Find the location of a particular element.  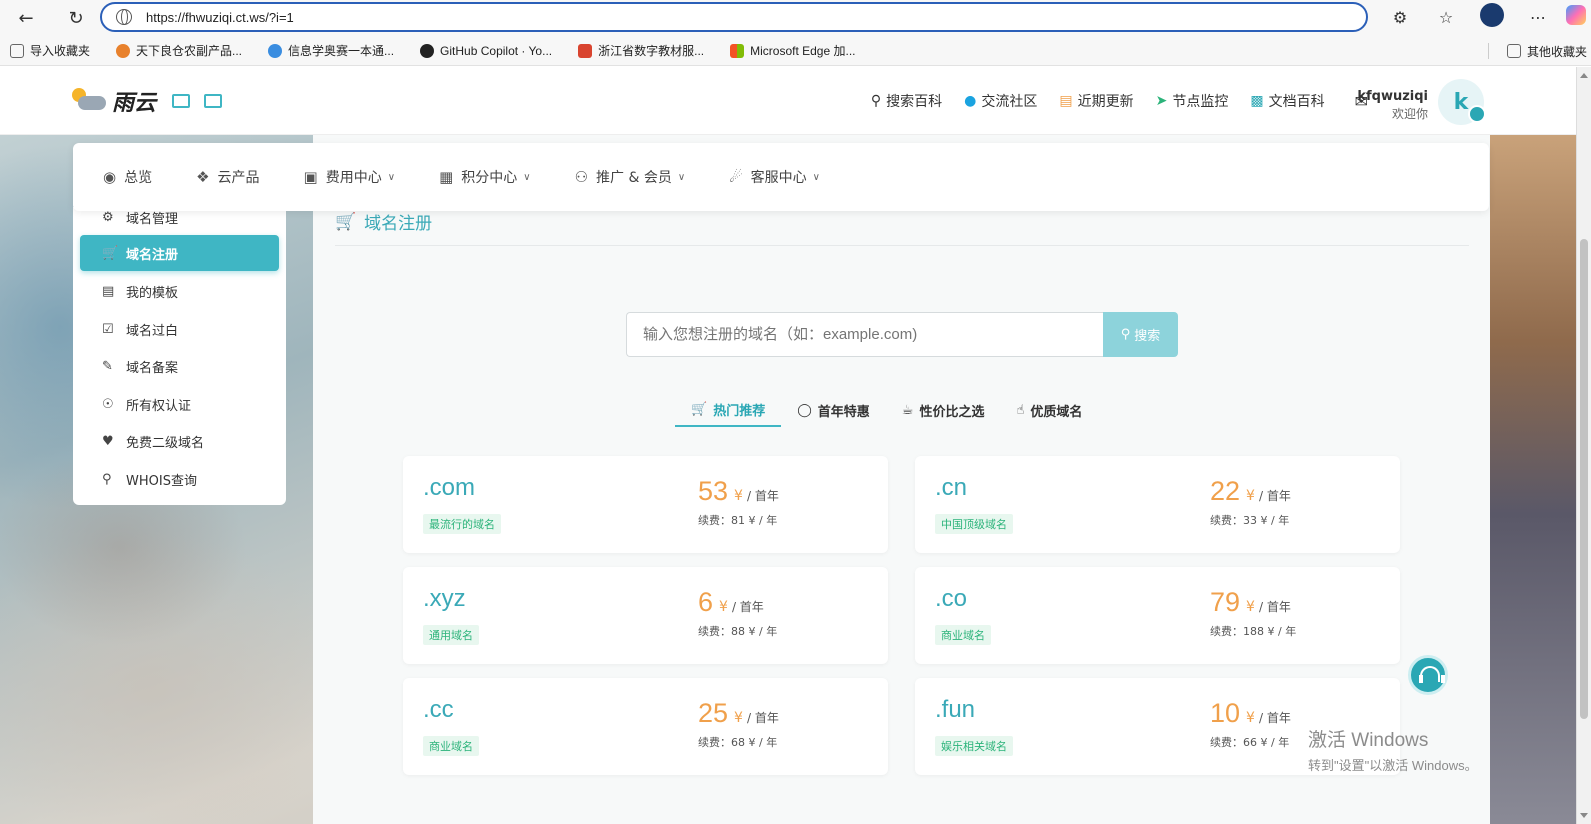

header-nav-community: ● 交流社区 is located at coordinates (1000, 101).